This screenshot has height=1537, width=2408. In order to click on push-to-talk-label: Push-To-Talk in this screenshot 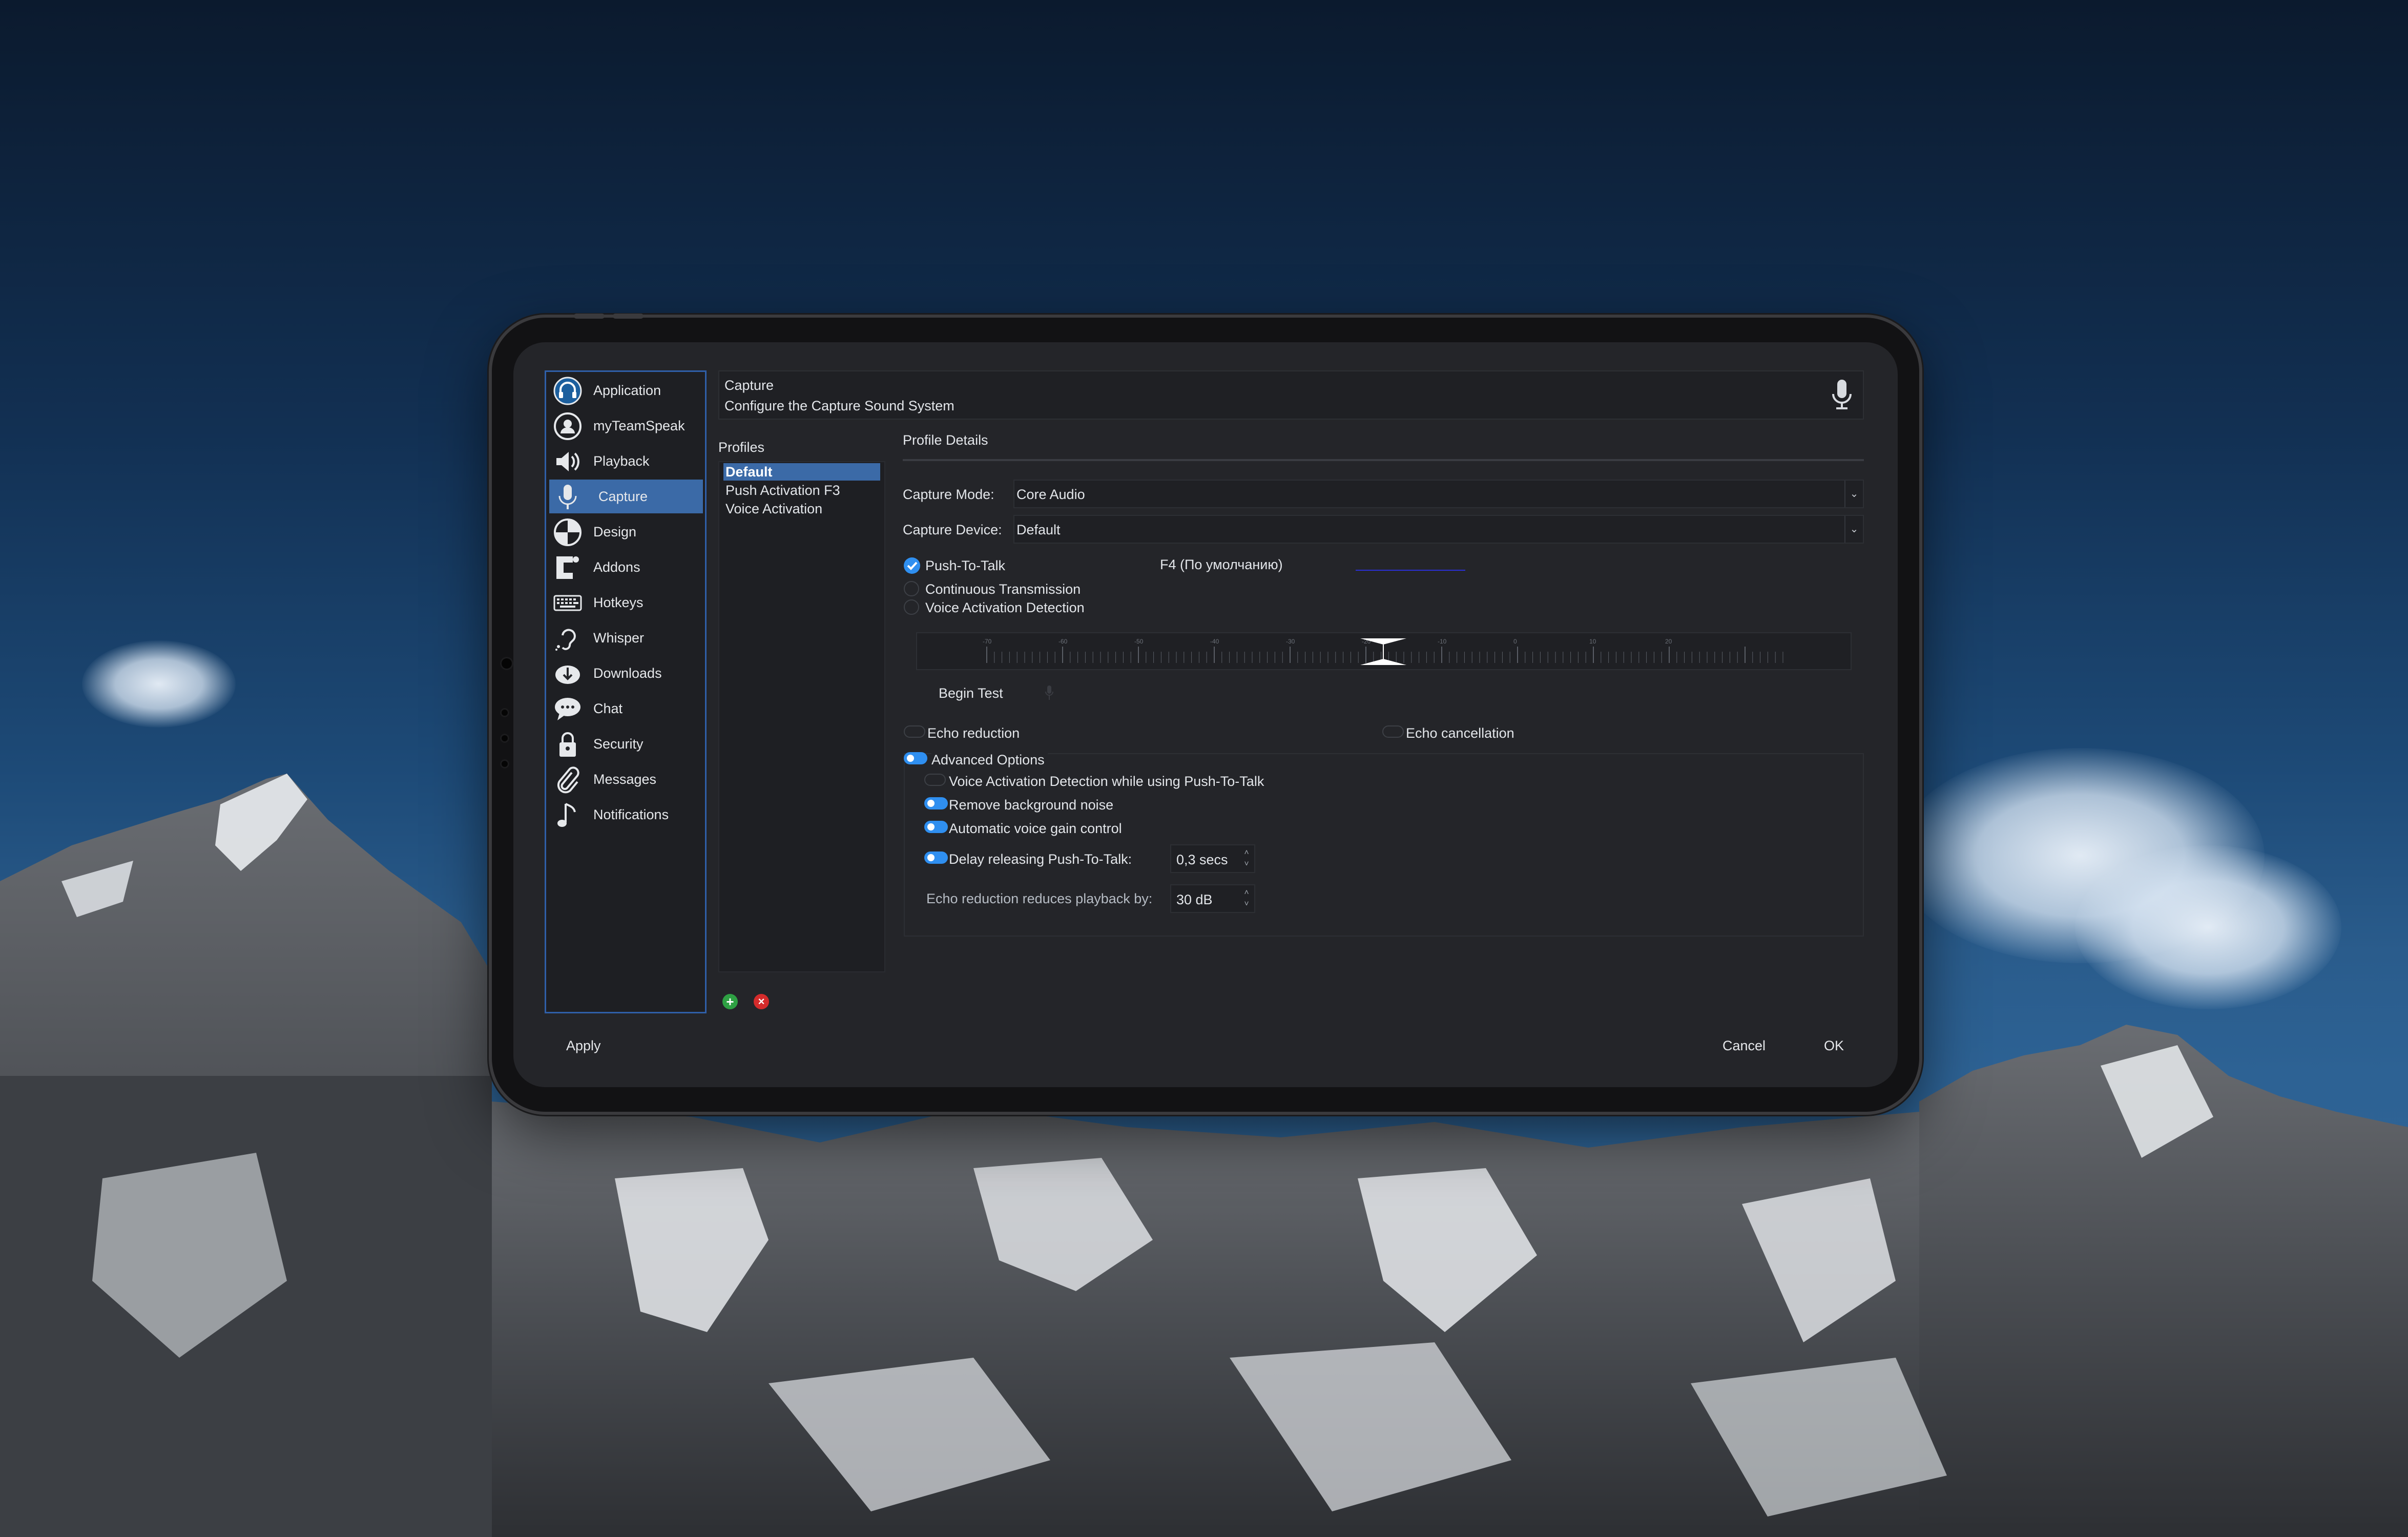, I will do `click(966, 565)`.